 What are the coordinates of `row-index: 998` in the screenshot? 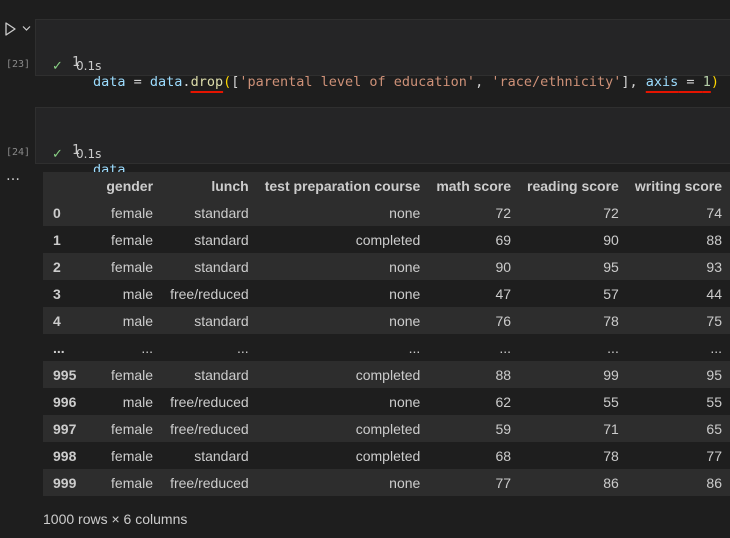 It's located at (65, 455).